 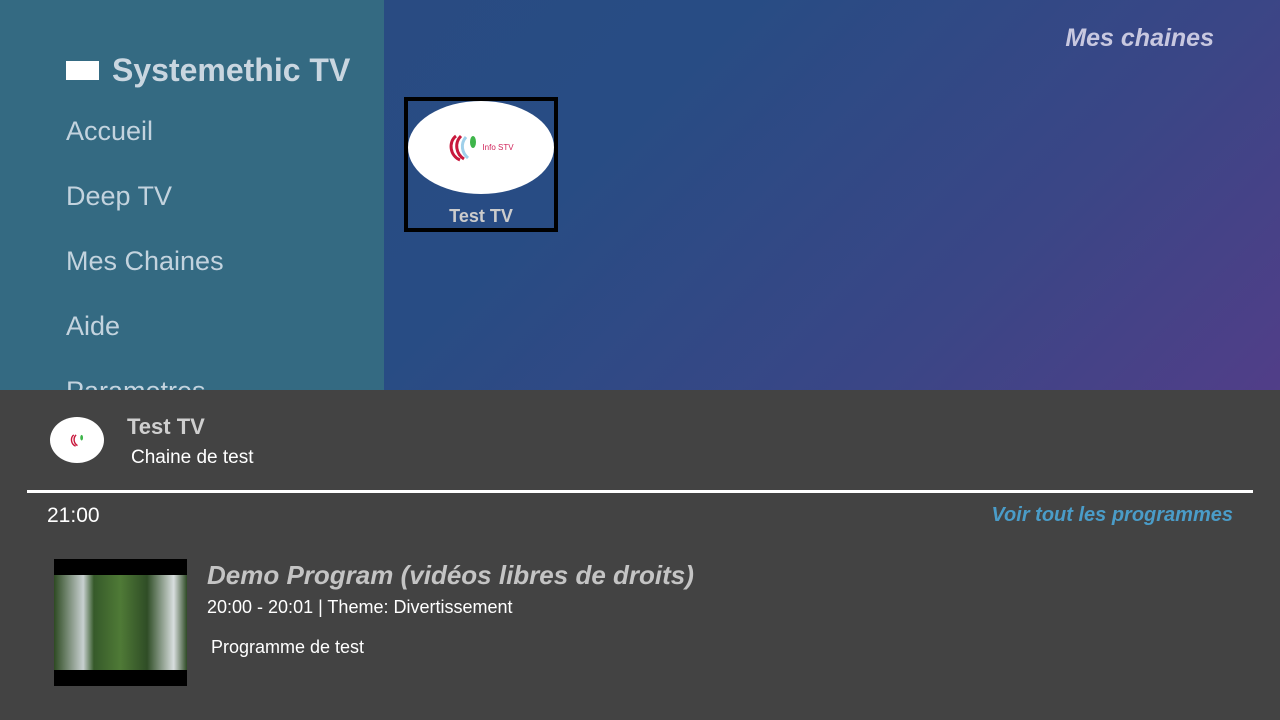 I want to click on channel-logo: Info STV, so click(x=481, y=147).